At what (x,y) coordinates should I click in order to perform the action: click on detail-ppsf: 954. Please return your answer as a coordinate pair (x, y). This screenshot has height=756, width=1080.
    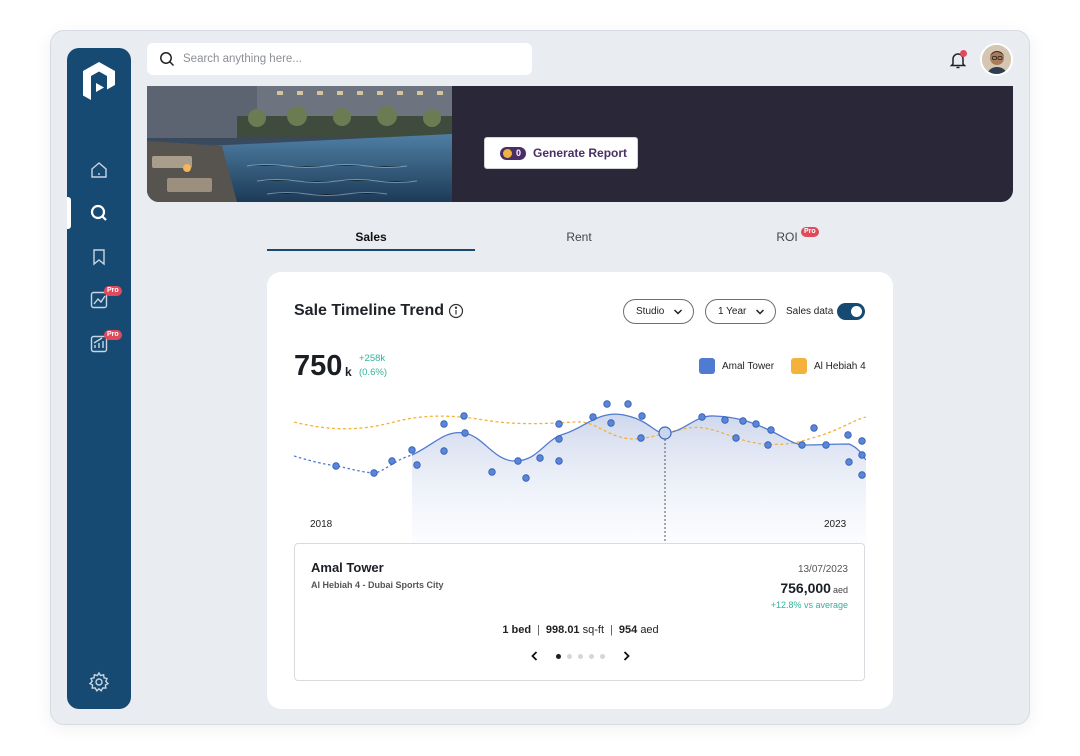
    Looking at the image, I should click on (628, 630).